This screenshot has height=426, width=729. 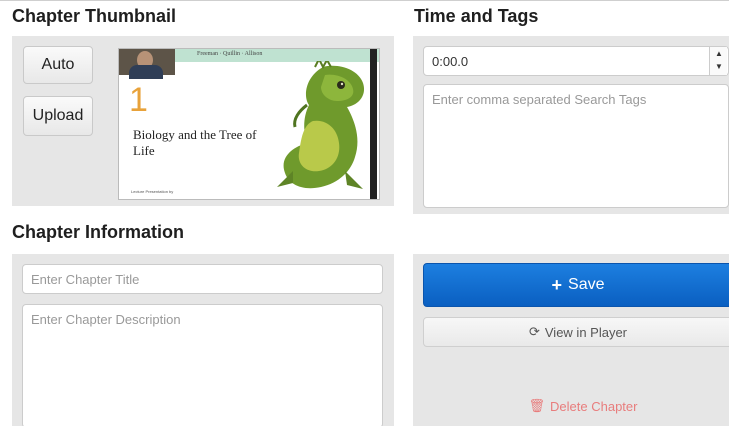 I want to click on chevron-down-icon: ▼, so click(x=719, y=67).